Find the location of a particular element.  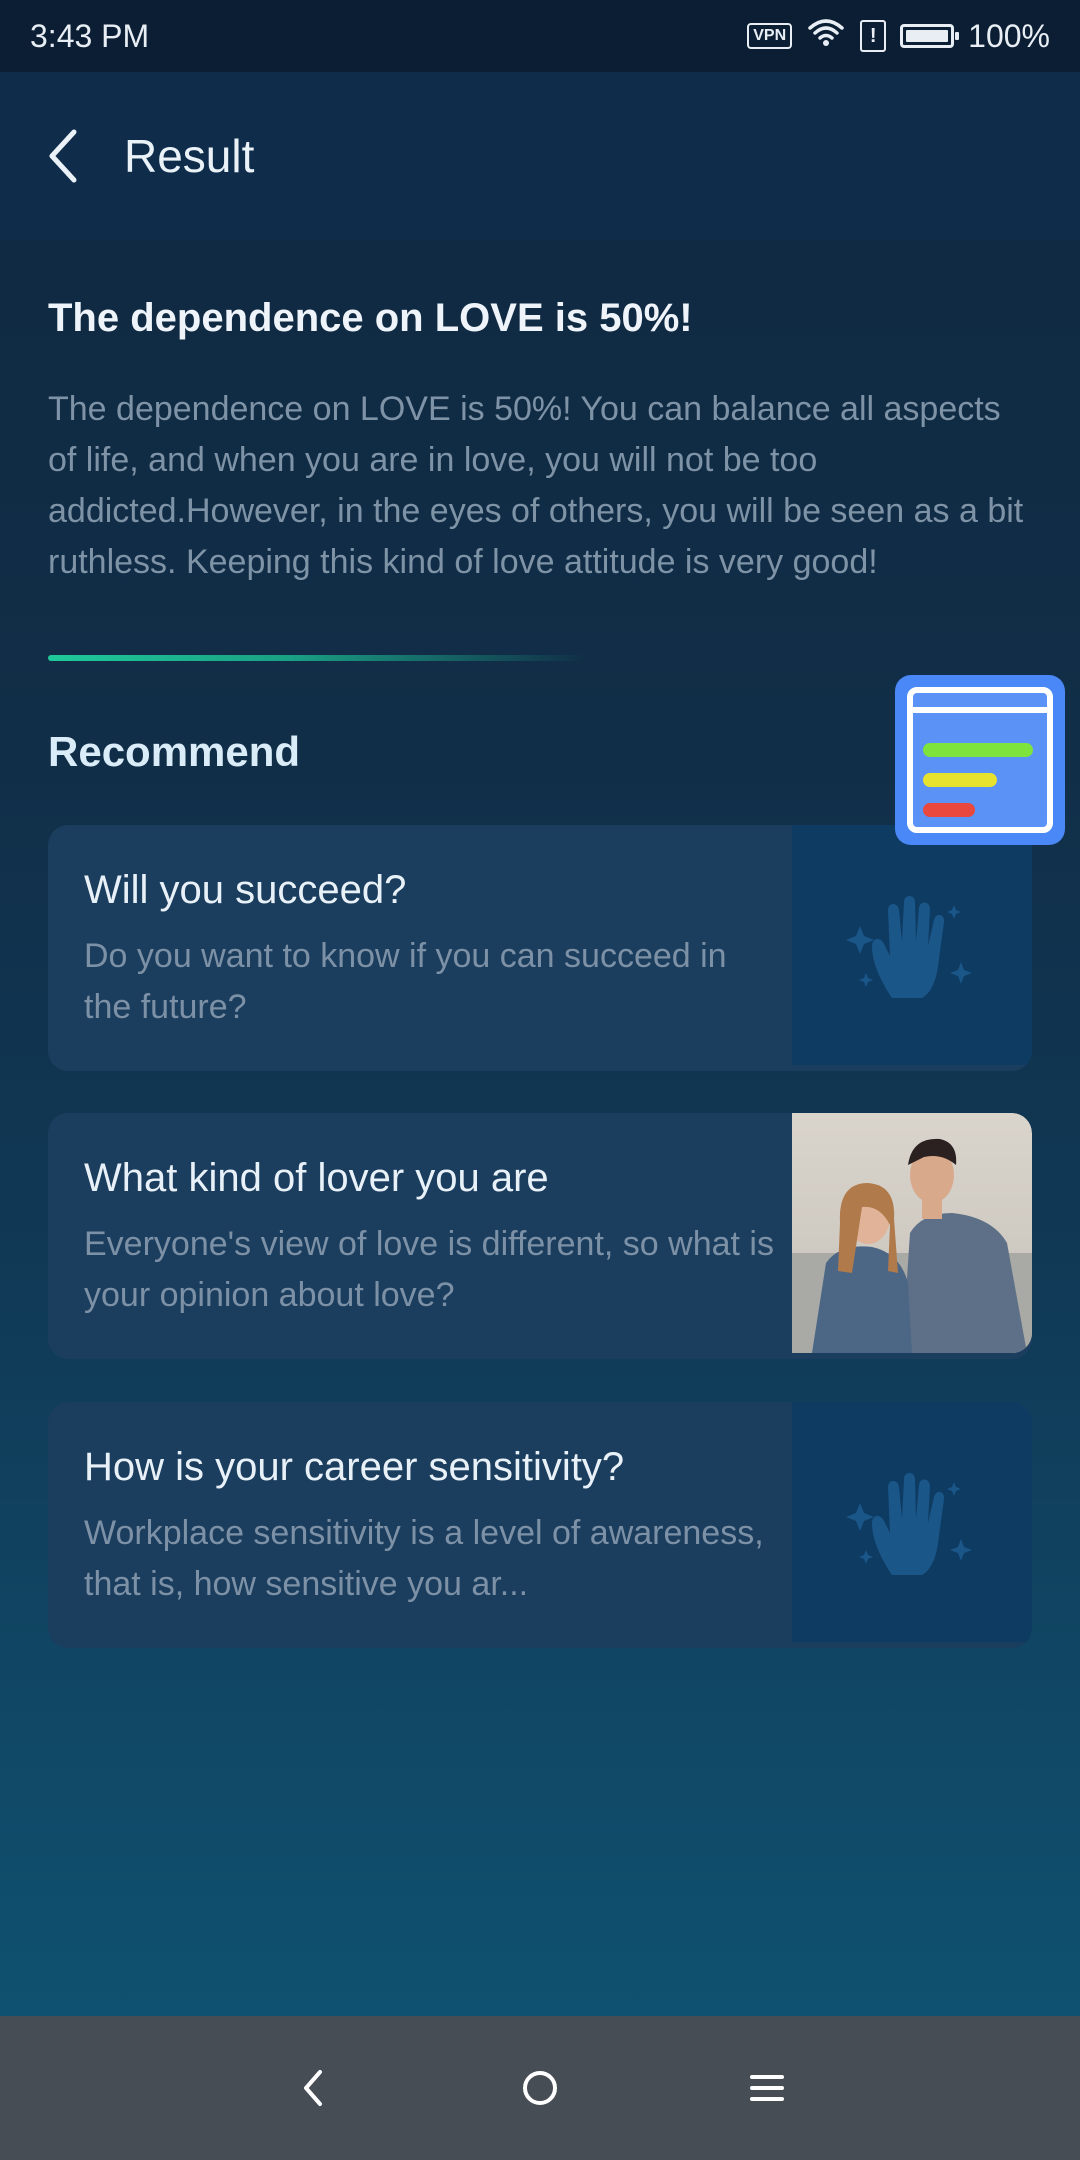

nav-menu-icon is located at coordinates (766, 2088).